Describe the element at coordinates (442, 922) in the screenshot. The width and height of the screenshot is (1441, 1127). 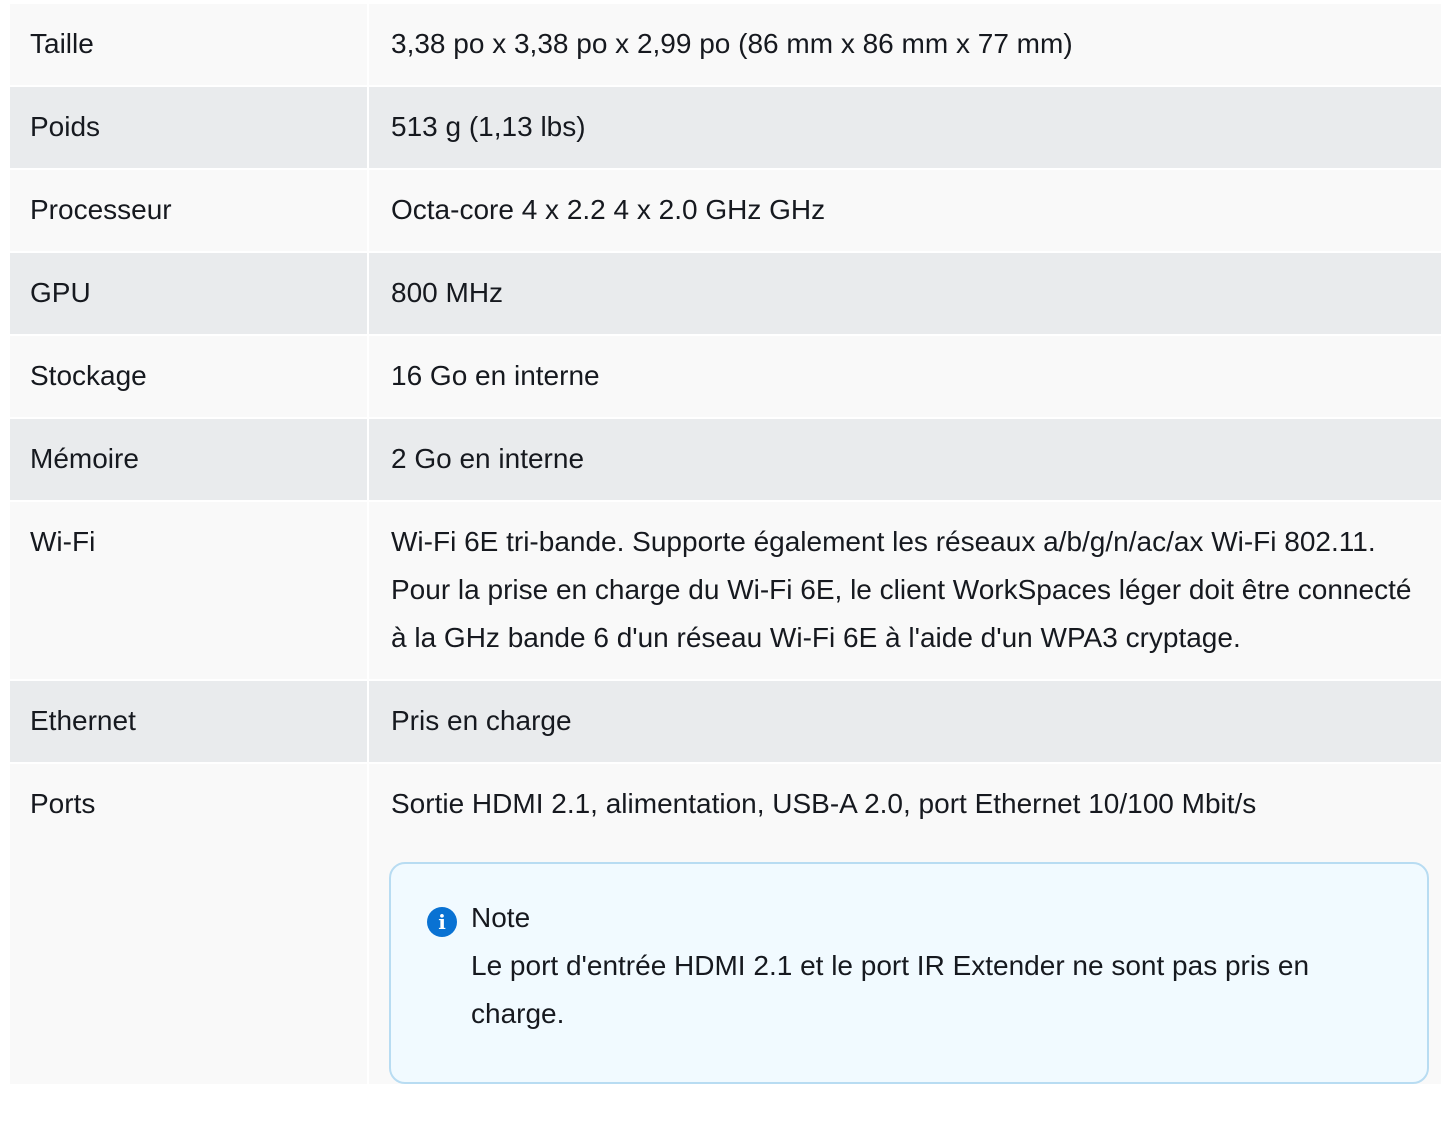
I see `info-icon: i` at that location.